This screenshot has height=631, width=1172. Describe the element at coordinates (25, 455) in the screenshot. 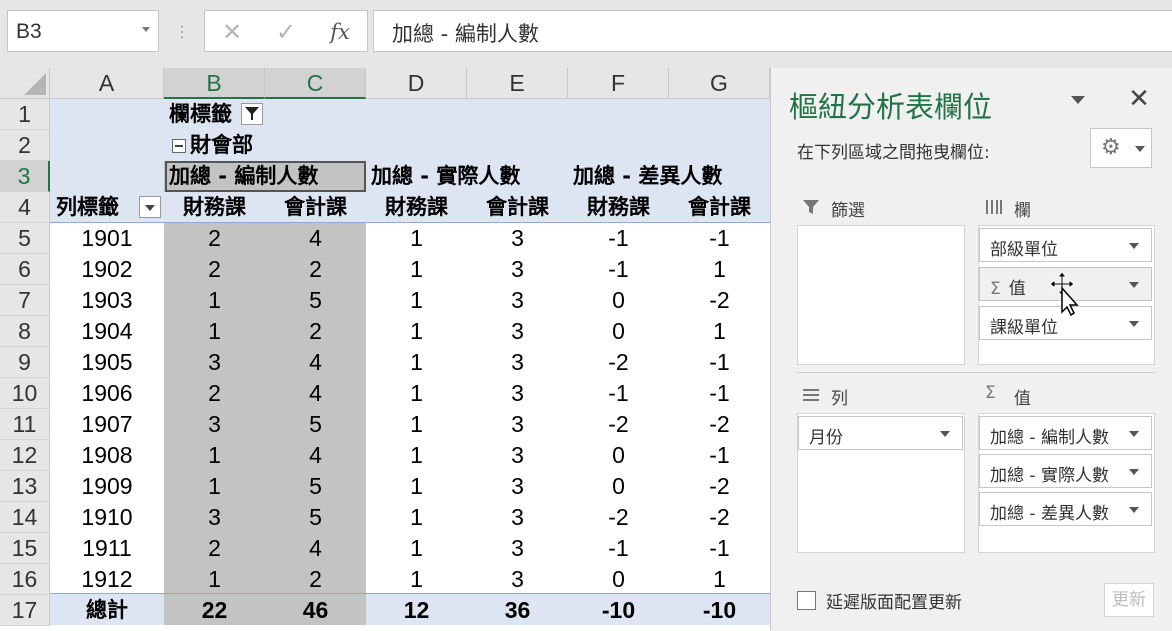

I see `row-header-12: 12` at that location.